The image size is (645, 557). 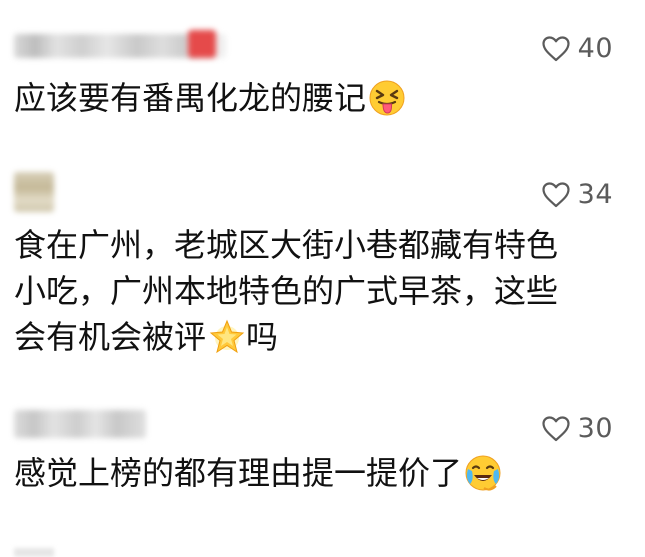 What do you see at coordinates (595, 194) in the screenshot?
I see `like-count: 34` at bounding box center [595, 194].